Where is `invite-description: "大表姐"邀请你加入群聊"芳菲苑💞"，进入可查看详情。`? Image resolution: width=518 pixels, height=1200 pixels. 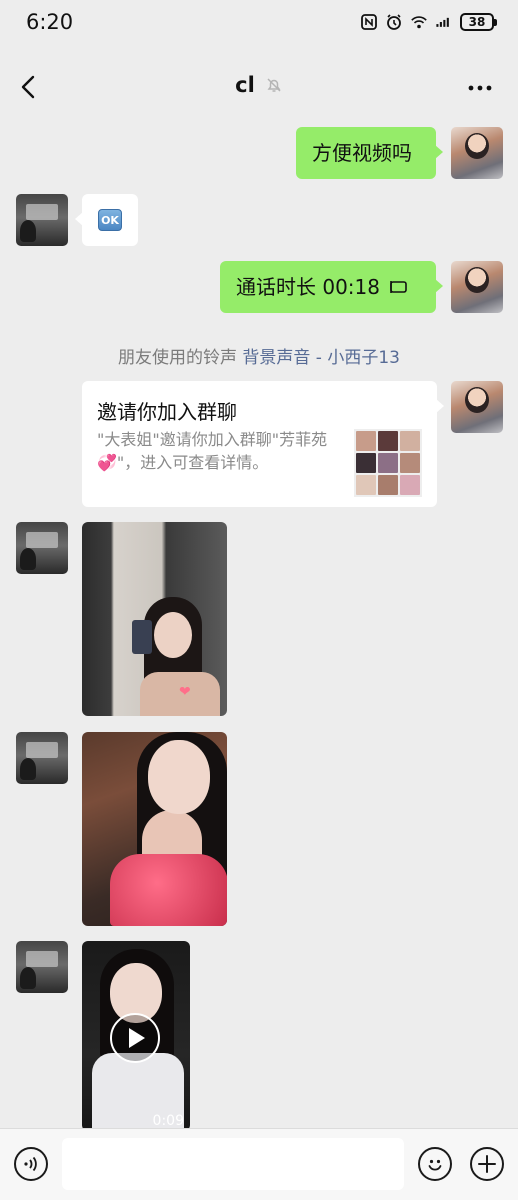 invite-description: "大表姐"邀请你加入群聊"芳菲苑💞"，进入可查看详情。 is located at coordinates (212, 451).